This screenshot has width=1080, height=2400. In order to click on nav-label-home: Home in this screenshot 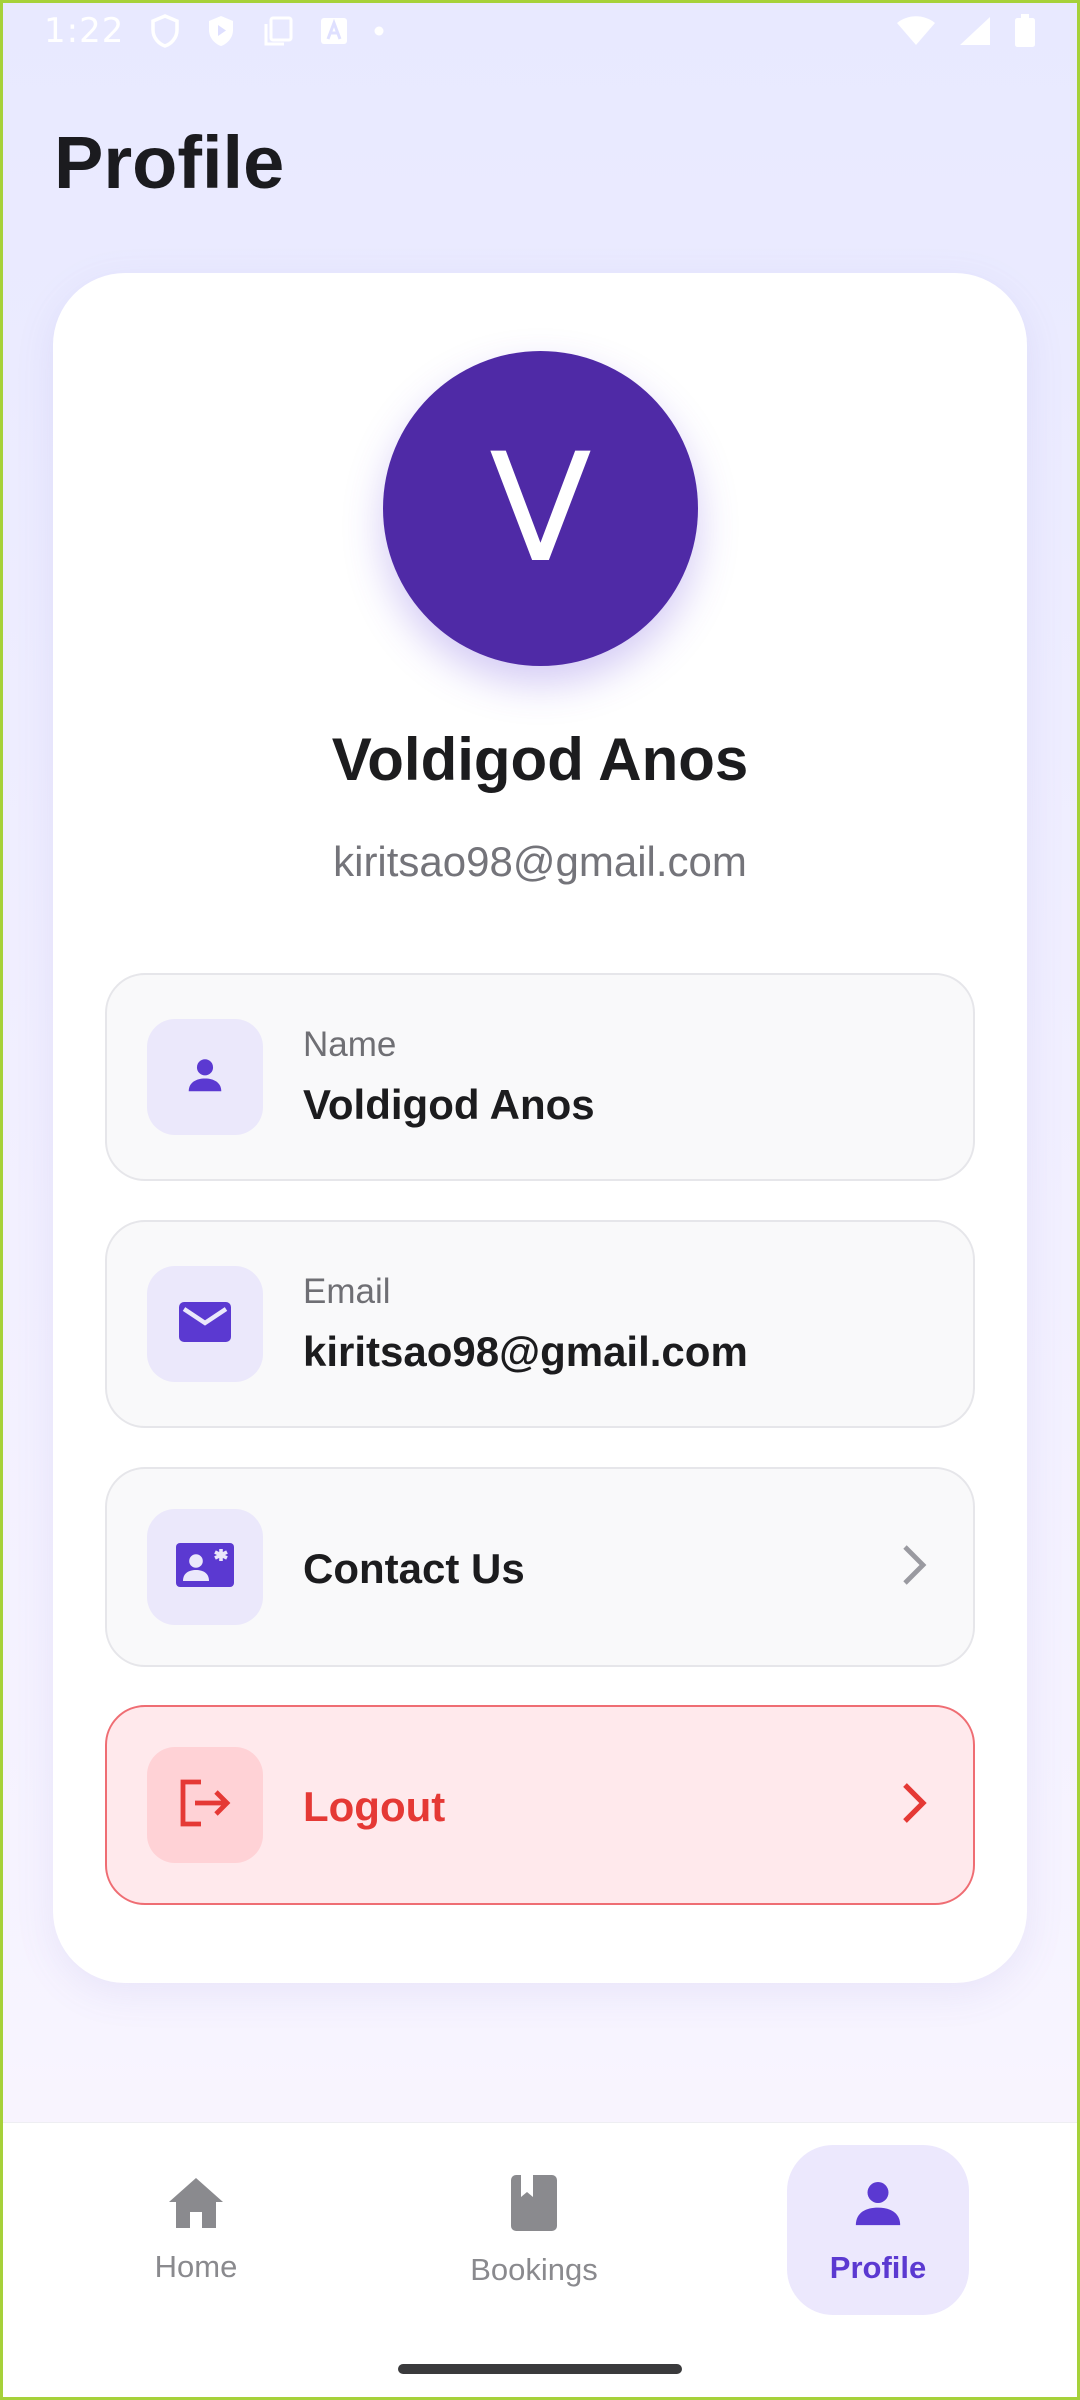, I will do `click(196, 2266)`.